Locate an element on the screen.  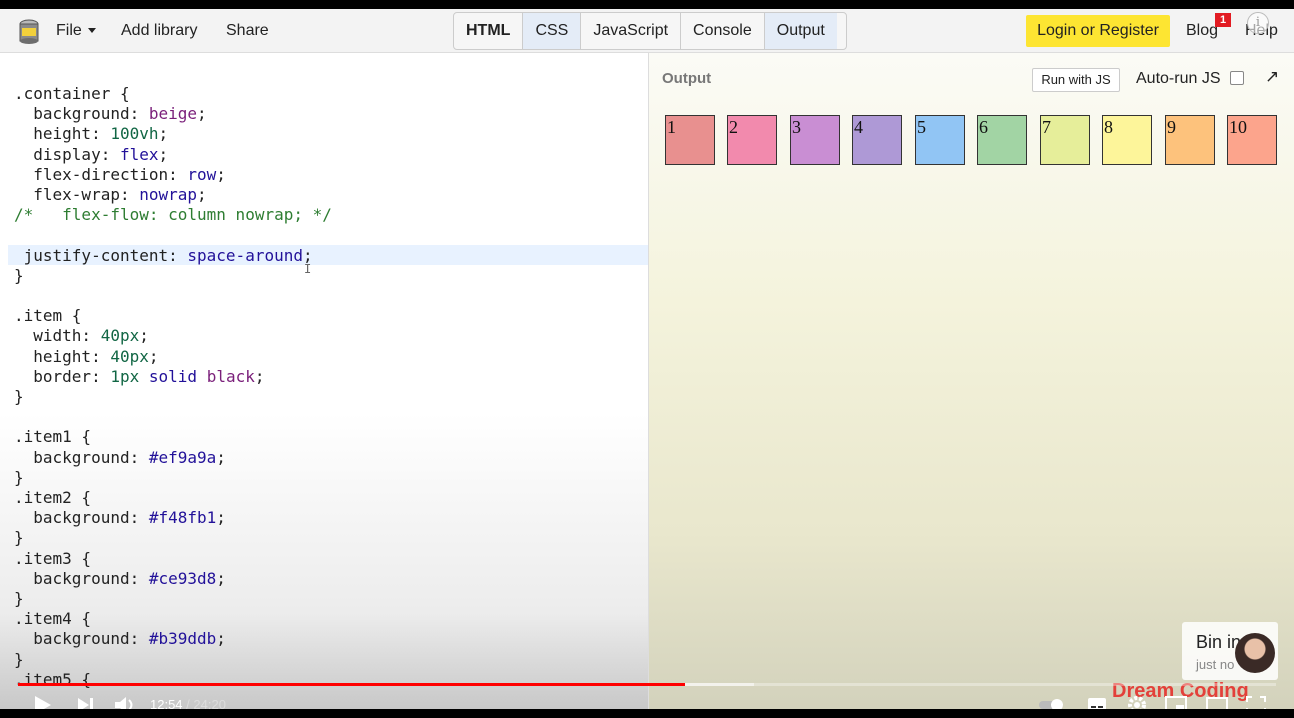
flex-item-1: 1 is located at coordinates (690, 140).